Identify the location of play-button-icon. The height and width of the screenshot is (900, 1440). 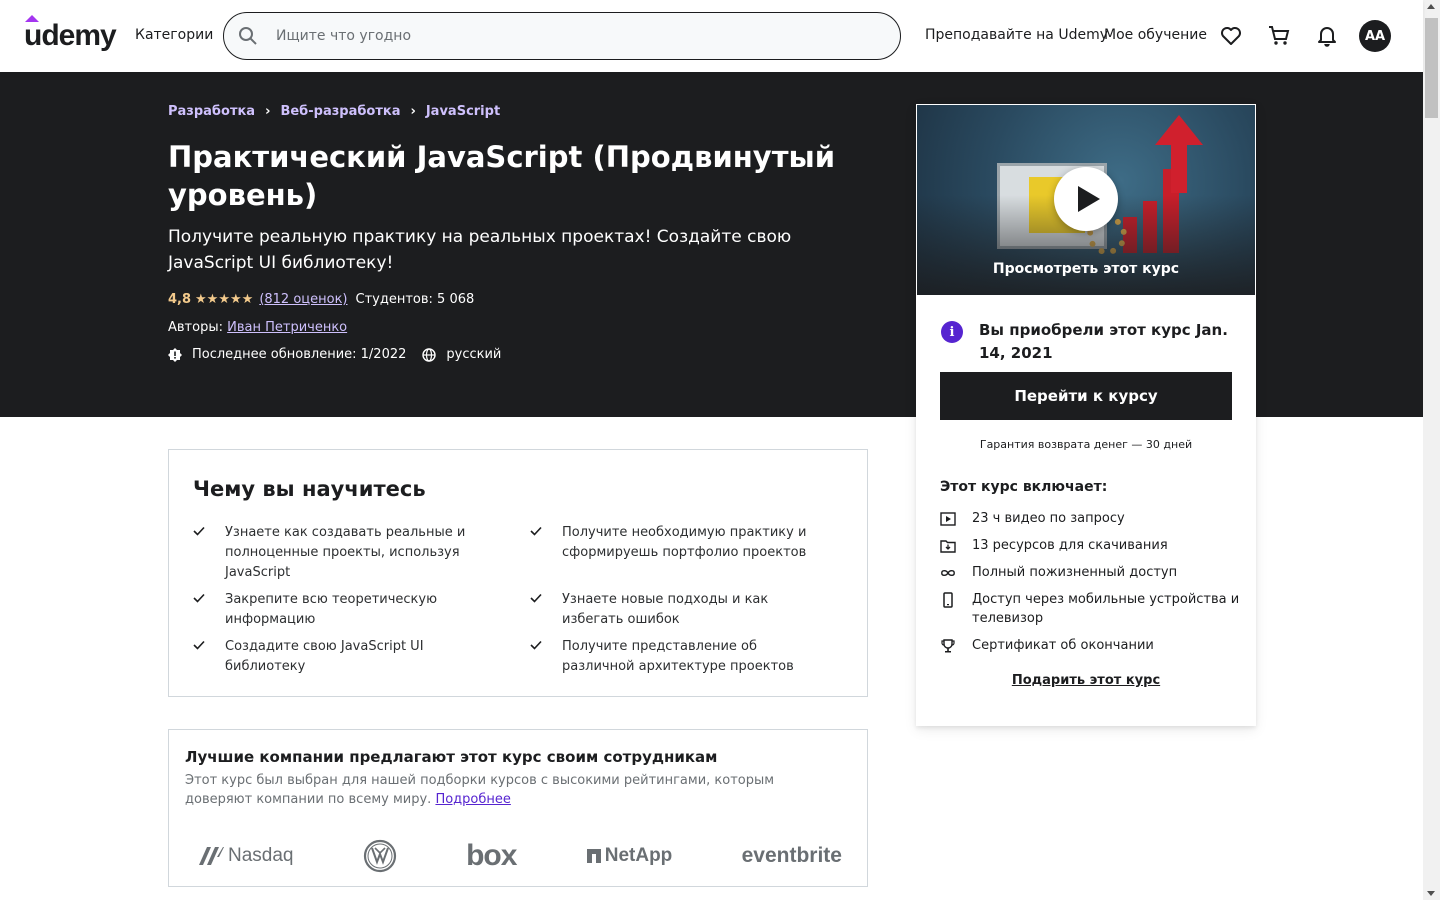
(1086, 199).